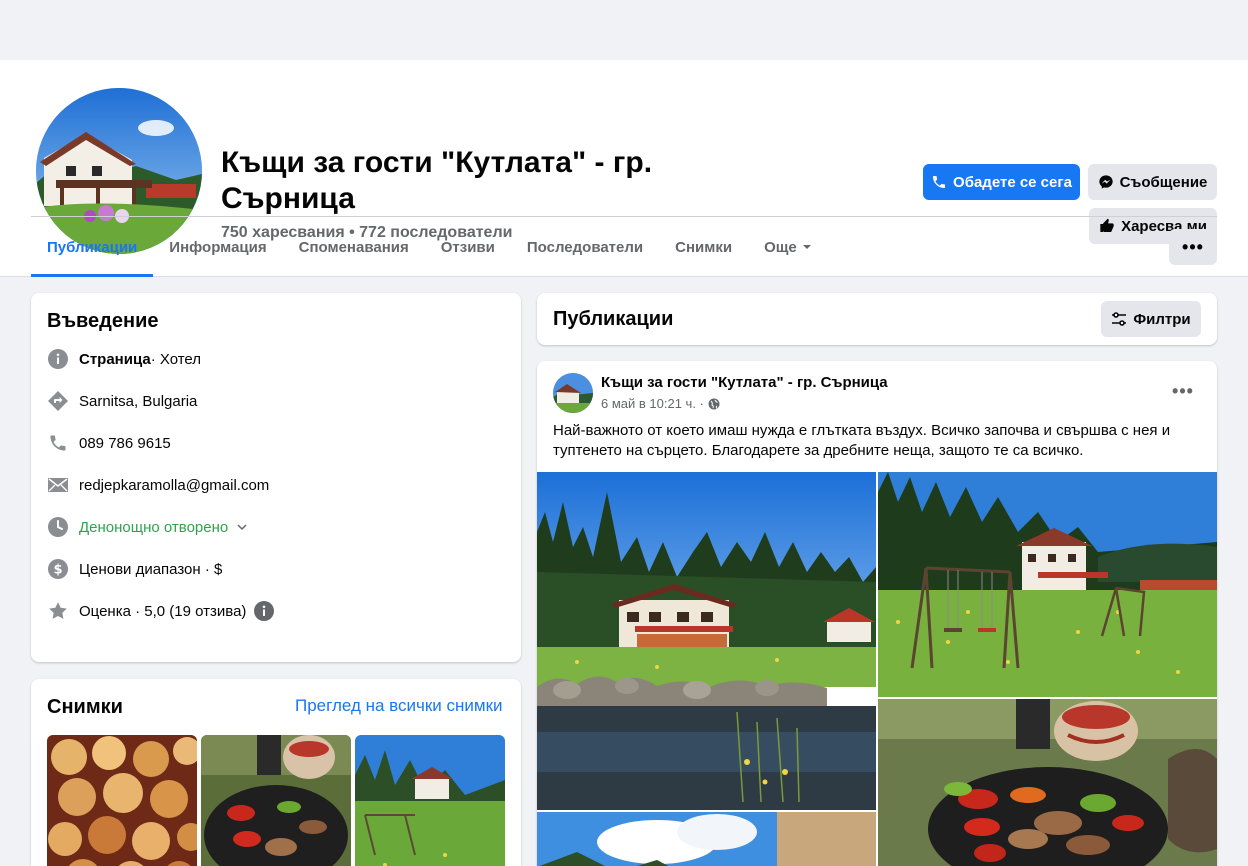 The image size is (1248, 866). Describe the element at coordinates (1105, 182) in the screenshot. I see `messenger-icon` at that location.